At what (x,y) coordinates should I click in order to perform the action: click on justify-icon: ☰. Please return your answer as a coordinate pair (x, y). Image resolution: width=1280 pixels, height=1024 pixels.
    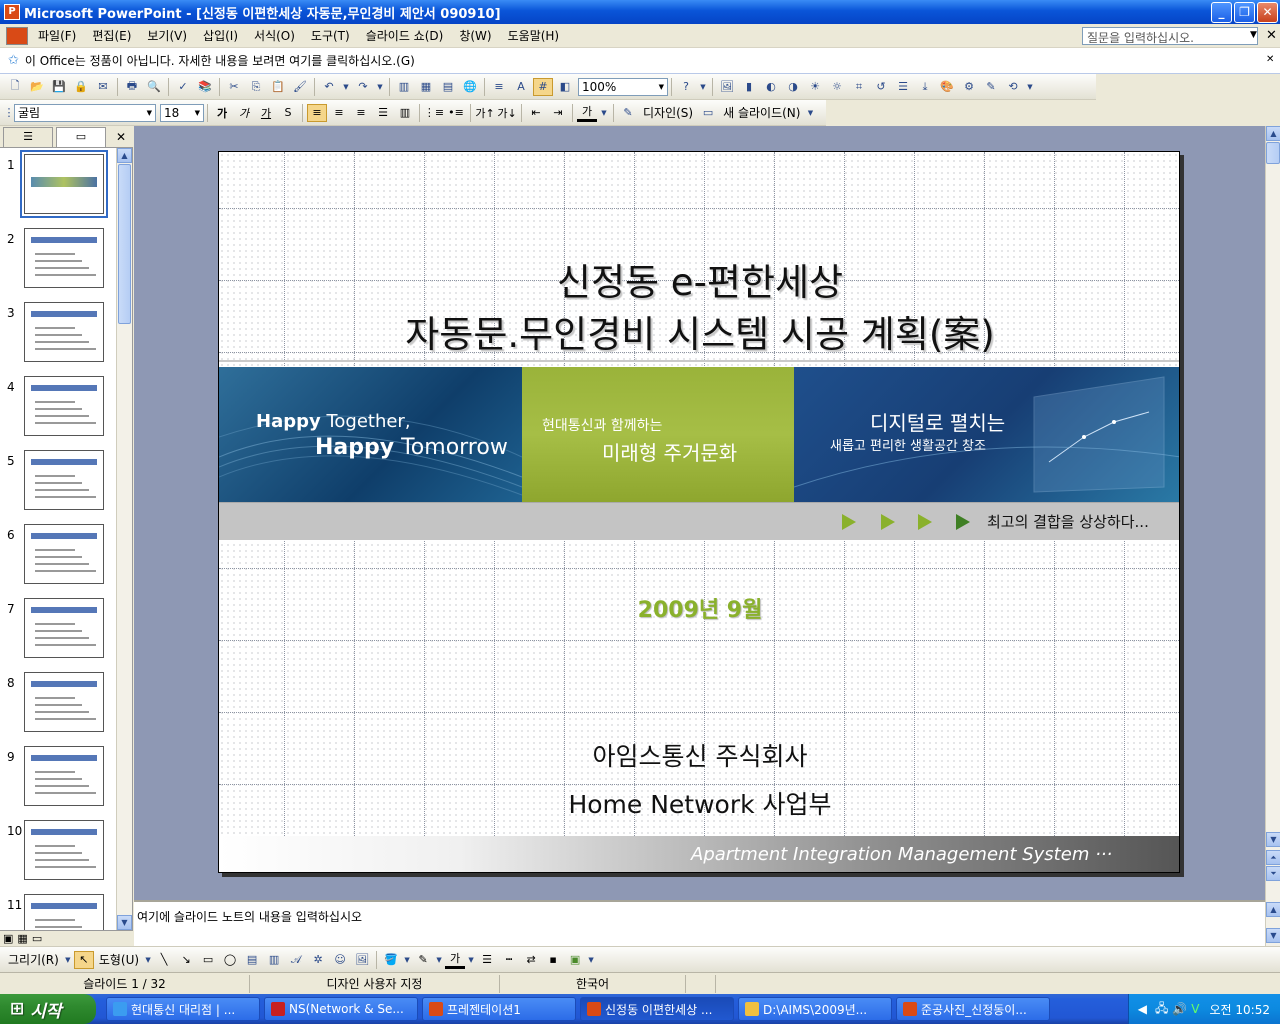
    Looking at the image, I should click on (383, 113).